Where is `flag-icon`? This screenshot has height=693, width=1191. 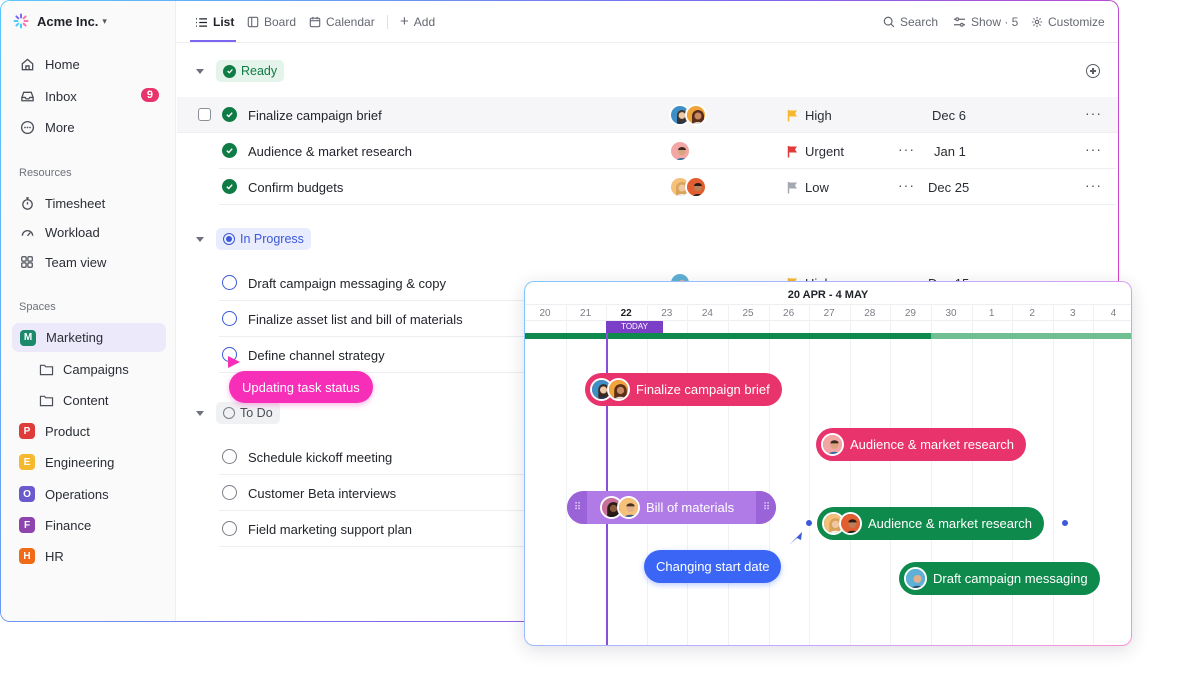
flag-icon is located at coordinates (792, 188).